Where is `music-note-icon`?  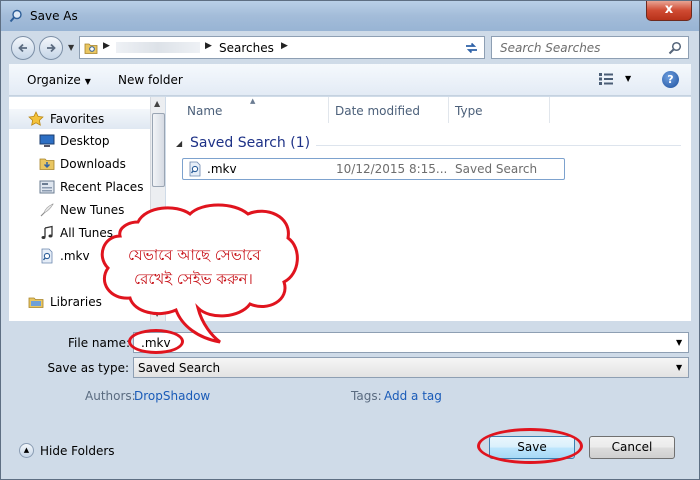 music-note-icon is located at coordinates (47, 232).